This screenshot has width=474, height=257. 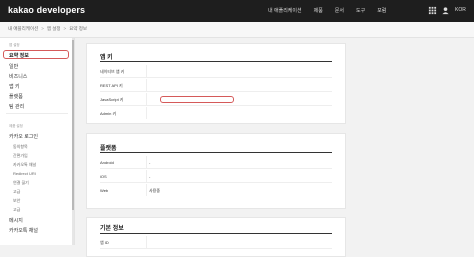 I want to click on row-javascript-key: JavaScript 키, so click(x=216, y=99).